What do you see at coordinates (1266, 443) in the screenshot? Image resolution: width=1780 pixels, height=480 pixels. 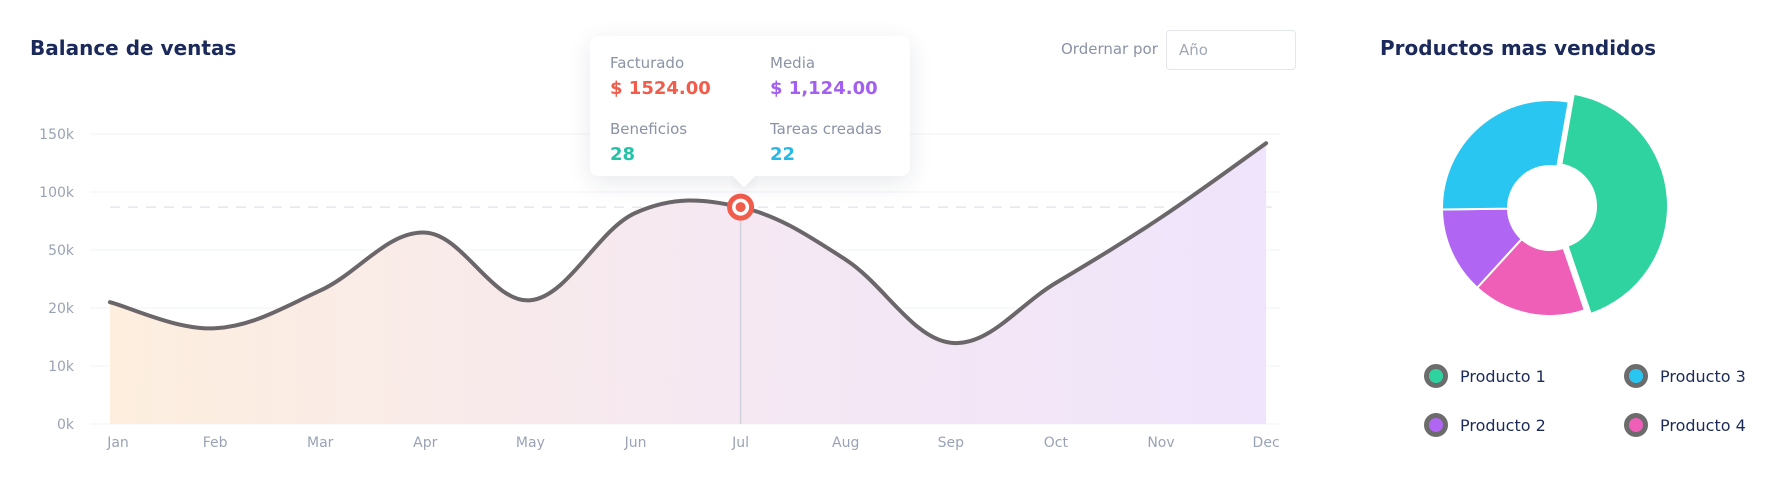 I see `x-tick-label: Dec` at bounding box center [1266, 443].